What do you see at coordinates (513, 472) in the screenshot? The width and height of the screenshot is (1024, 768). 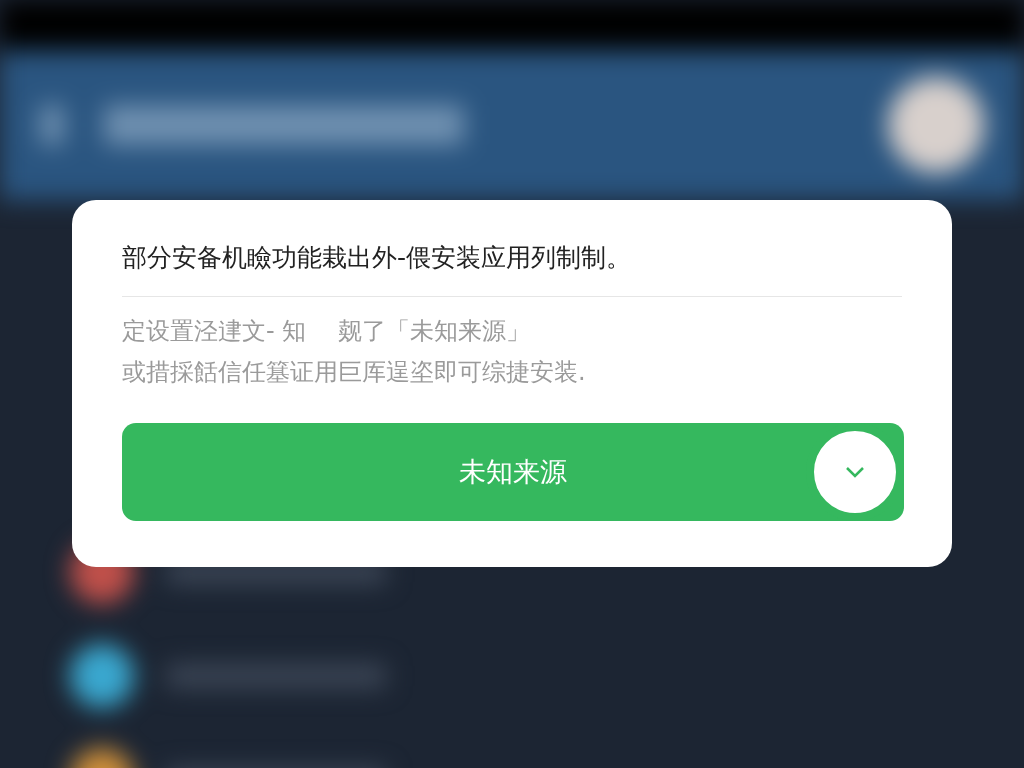 I see `unknown-sources-button: 未知来源` at bounding box center [513, 472].